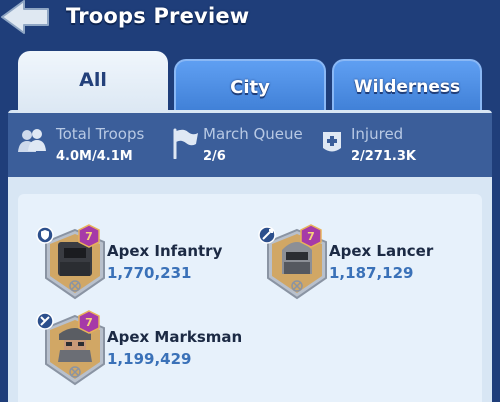 Image resolution: width=500 pixels, height=402 pixels. I want to click on tab-city-label: City, so click(250, 87).